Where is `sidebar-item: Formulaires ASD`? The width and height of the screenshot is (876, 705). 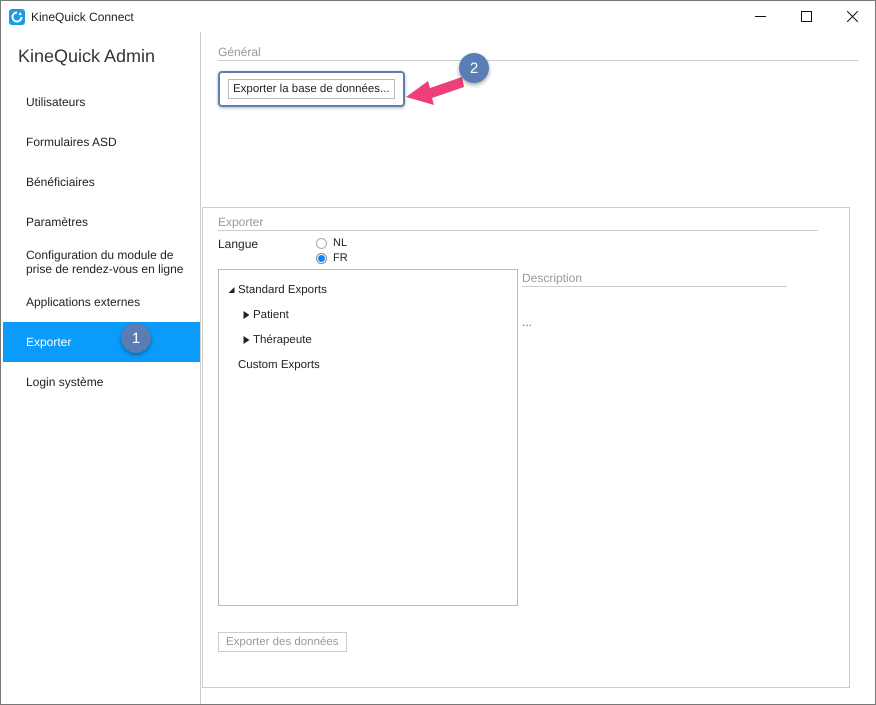 sidebar-item: Formulaires ASD is located at coordinates (100, 142).